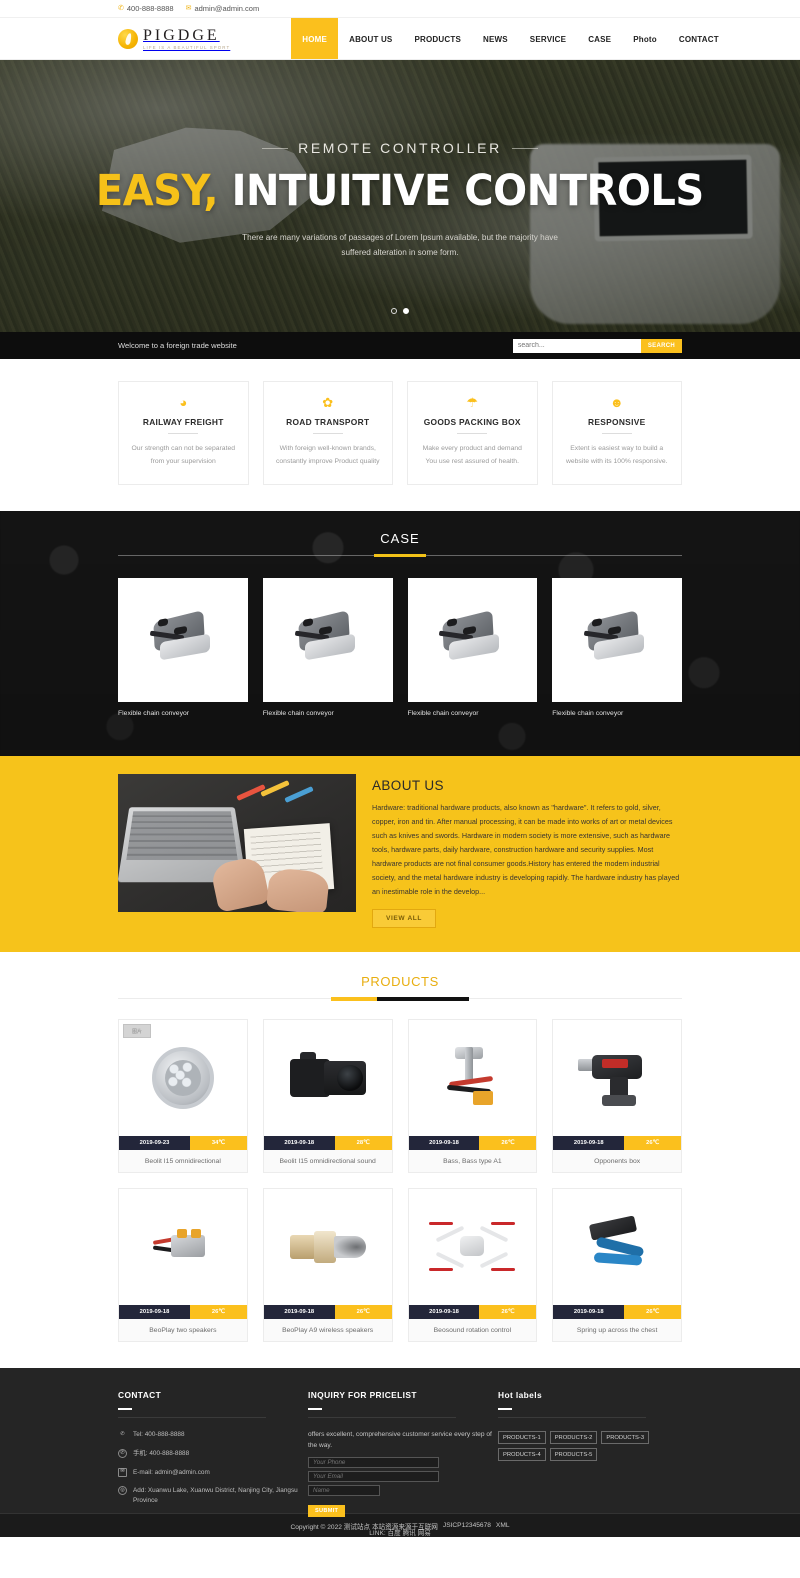  I want to click on search-box: SEARCH, so click(597, 345).